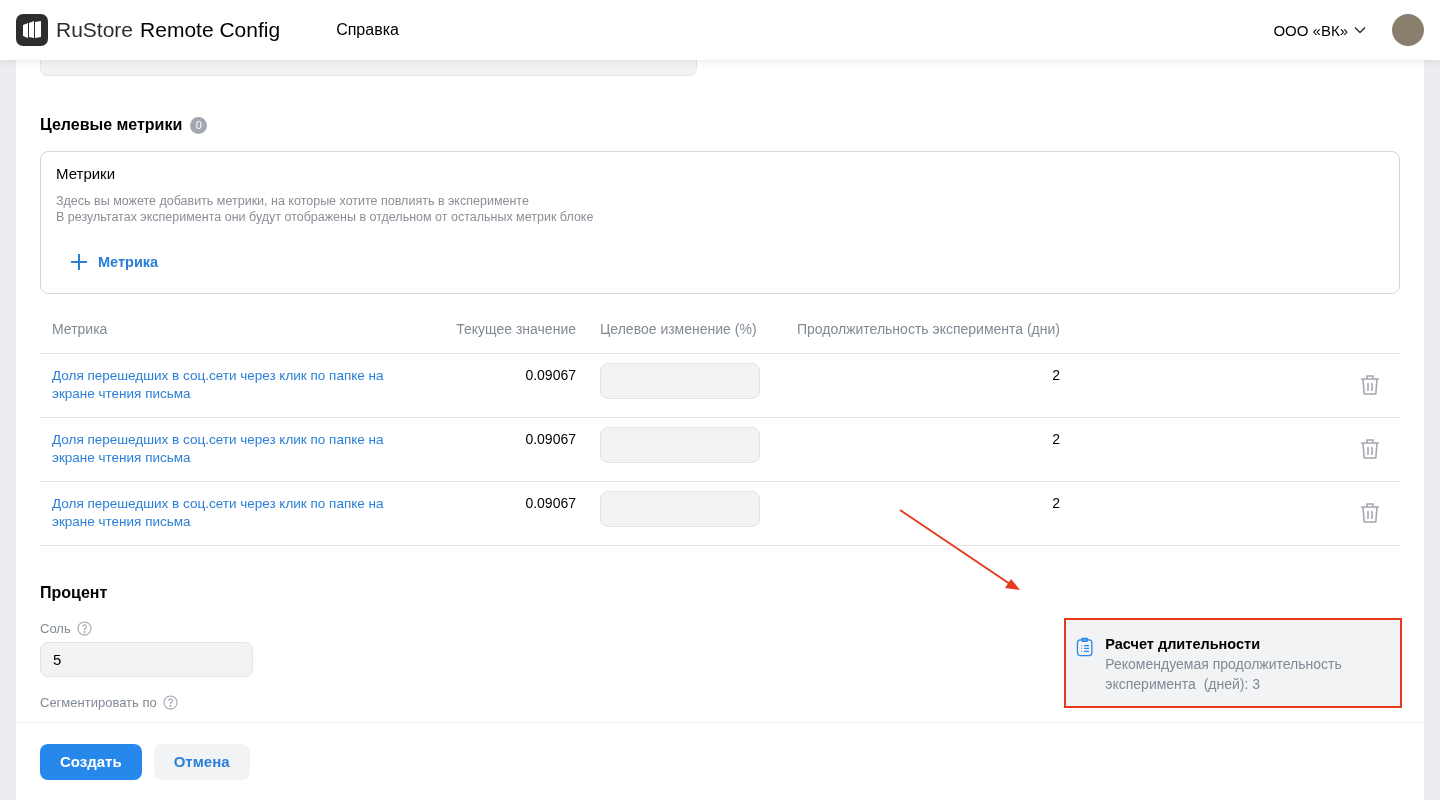 Image resolution: width=1440 pixels, height=800 pixels. What do you see at coordinates (111, 125) in the screenshot?
I see `section-title: Целевые метрики` at bounding box center [111, 125].